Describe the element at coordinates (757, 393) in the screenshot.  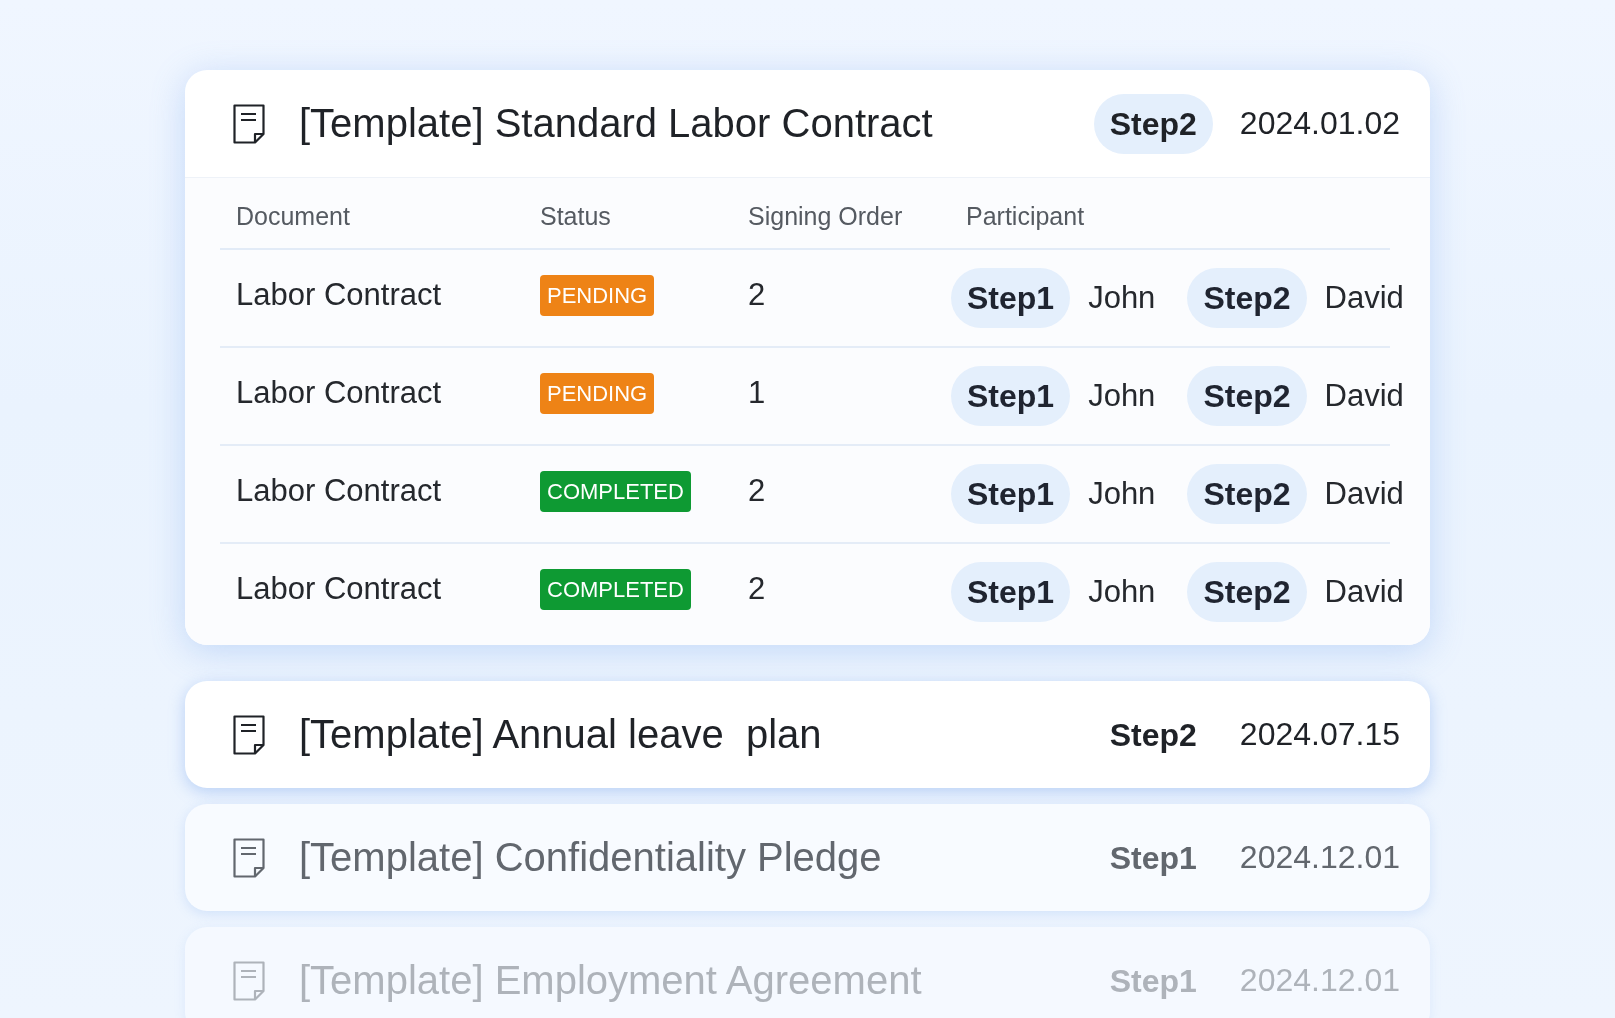
I see `table-cell-text: 1` at that location.